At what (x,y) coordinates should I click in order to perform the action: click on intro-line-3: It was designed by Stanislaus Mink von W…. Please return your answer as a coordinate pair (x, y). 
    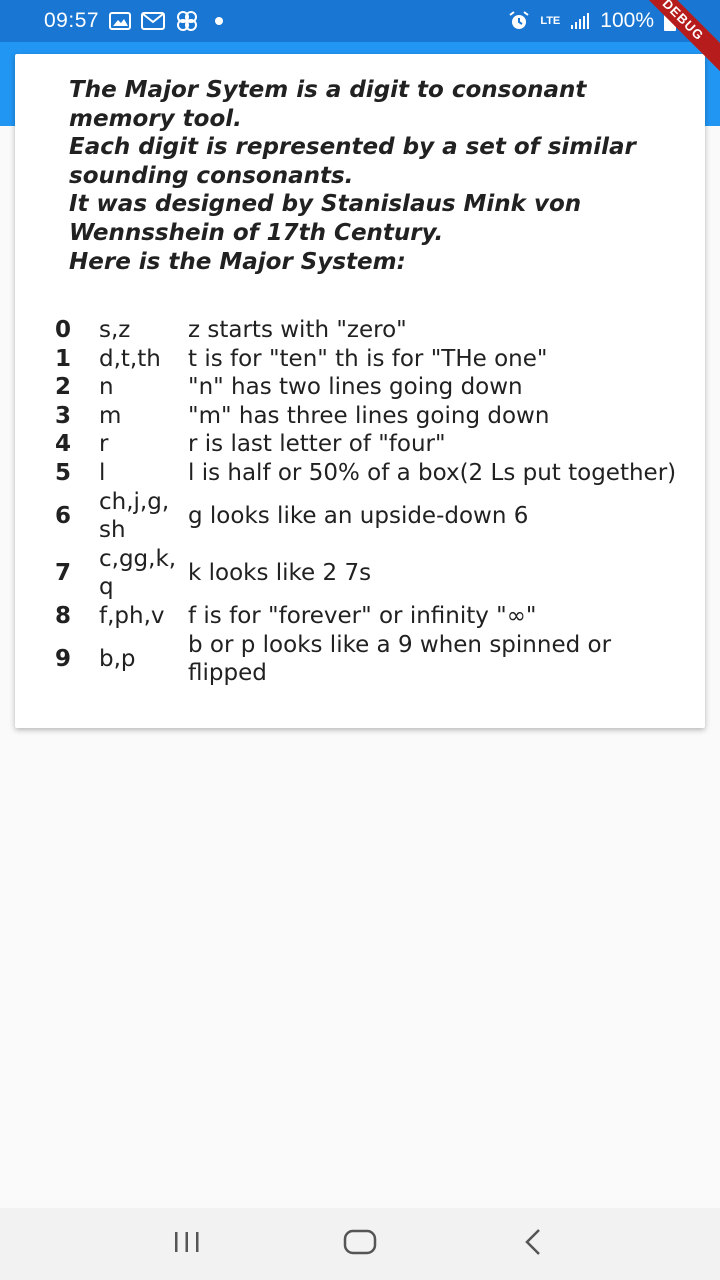
    Looking at the image, I should click on (325, 218).